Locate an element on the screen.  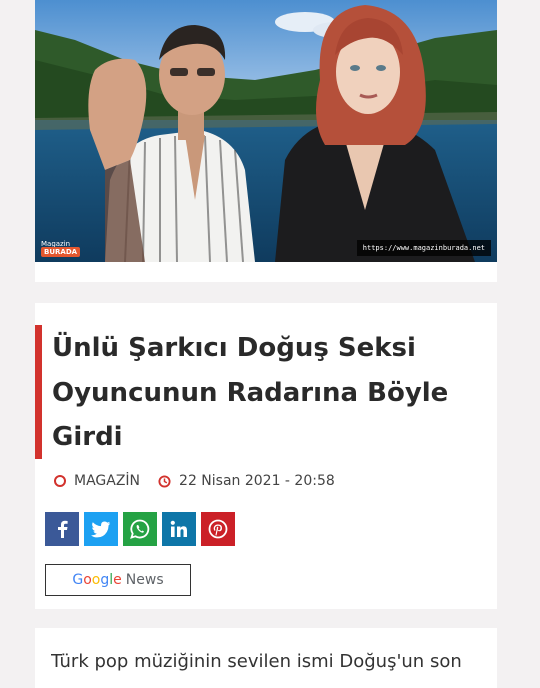
category-icon is located at coordinates (60, 481).